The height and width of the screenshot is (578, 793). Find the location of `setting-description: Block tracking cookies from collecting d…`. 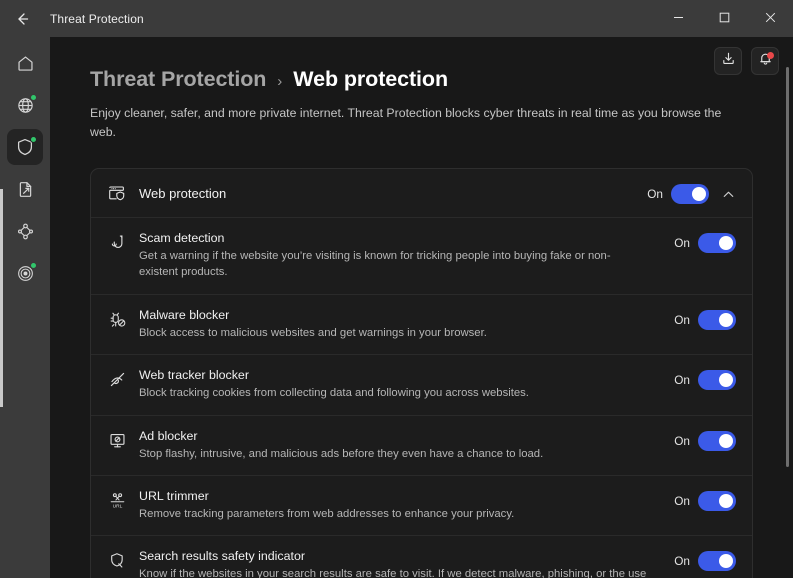

setting-description: Block tracking cookies from collecting d… is located at coordinates (334, 393).